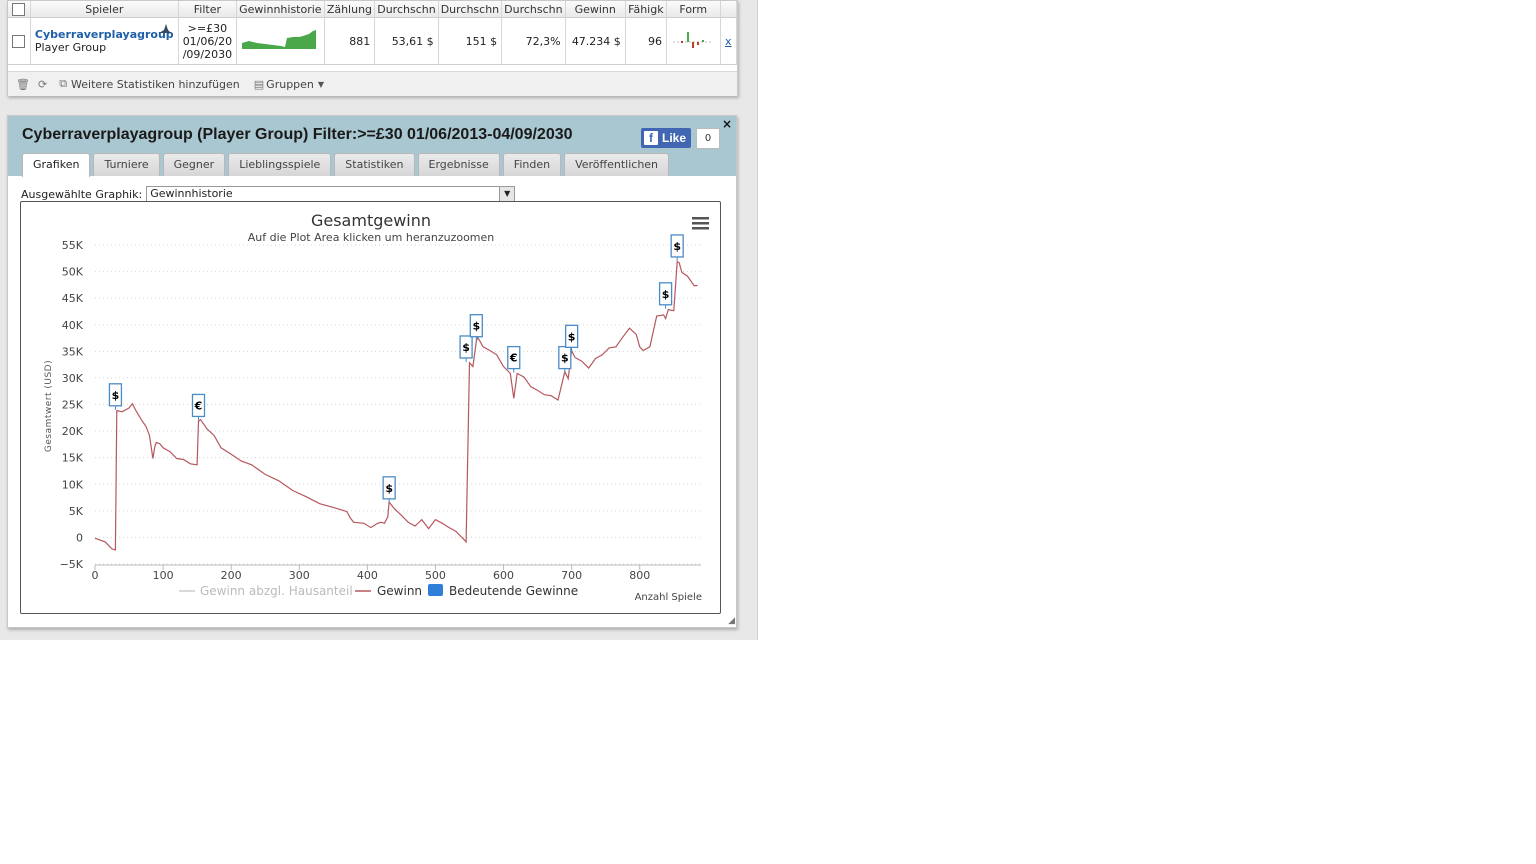 This screenshot has width=1536, height=864. Describe the element at coordinates (73, 431) in the screenshot. I see `y-tick-label: 20K` at that location.